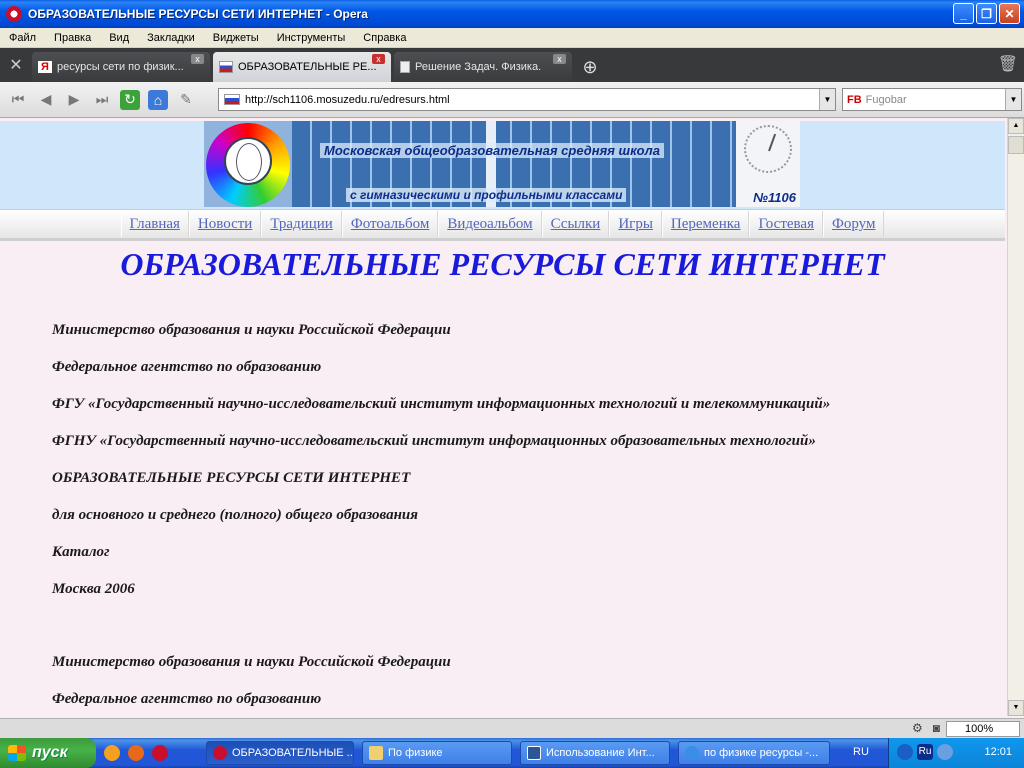 The height and width of the screenshot is (768, 1024). What do you see at coordinates (534, 753) in the screenshot?
I see `word-icon` at bounding box center [534, 753].